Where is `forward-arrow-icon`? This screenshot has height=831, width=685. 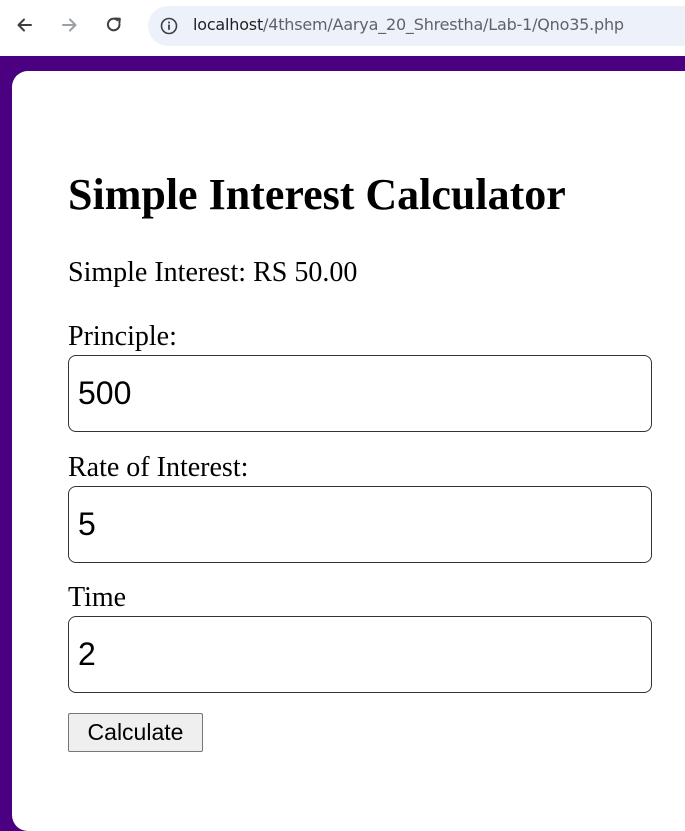 forward-arrow-icon is located at coordinates (69, 25).